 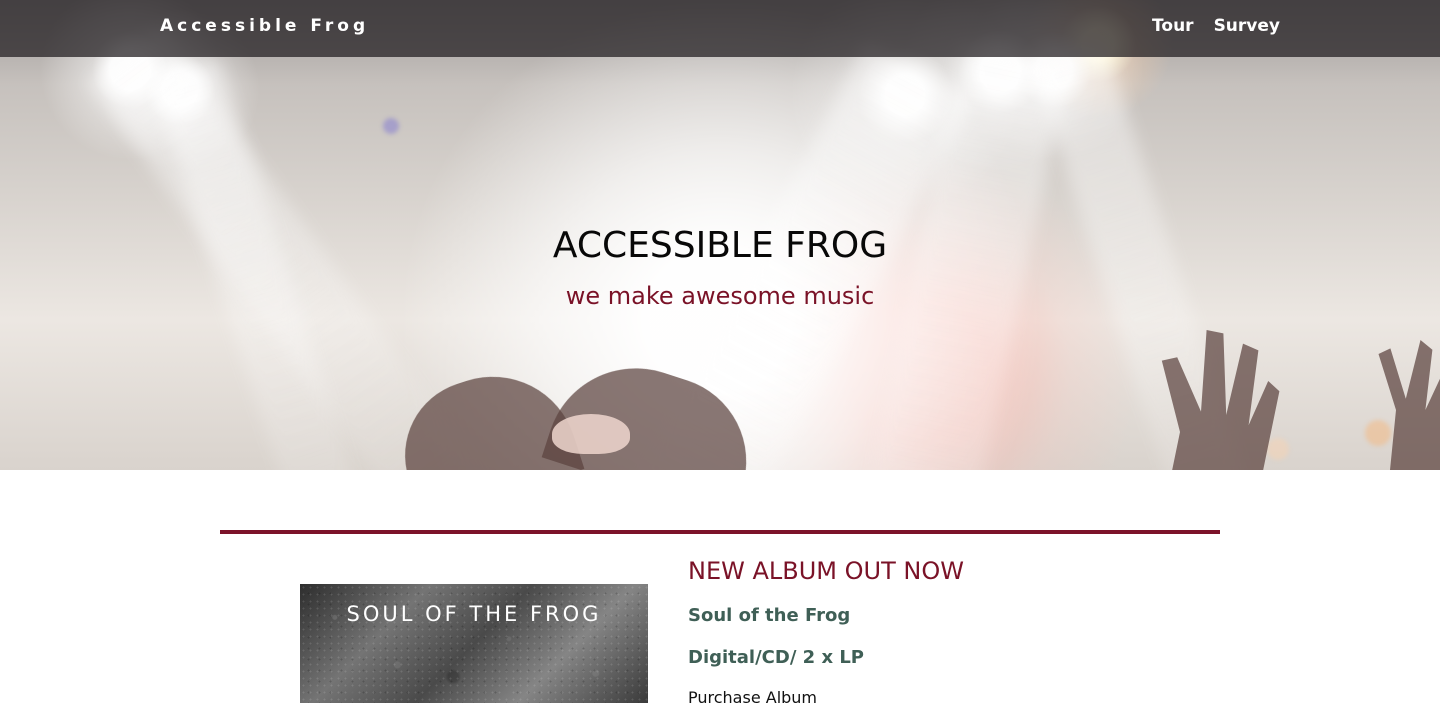 I want to click on hero-title: ACCESSIBLE FROG, so click(x=720, y=245).